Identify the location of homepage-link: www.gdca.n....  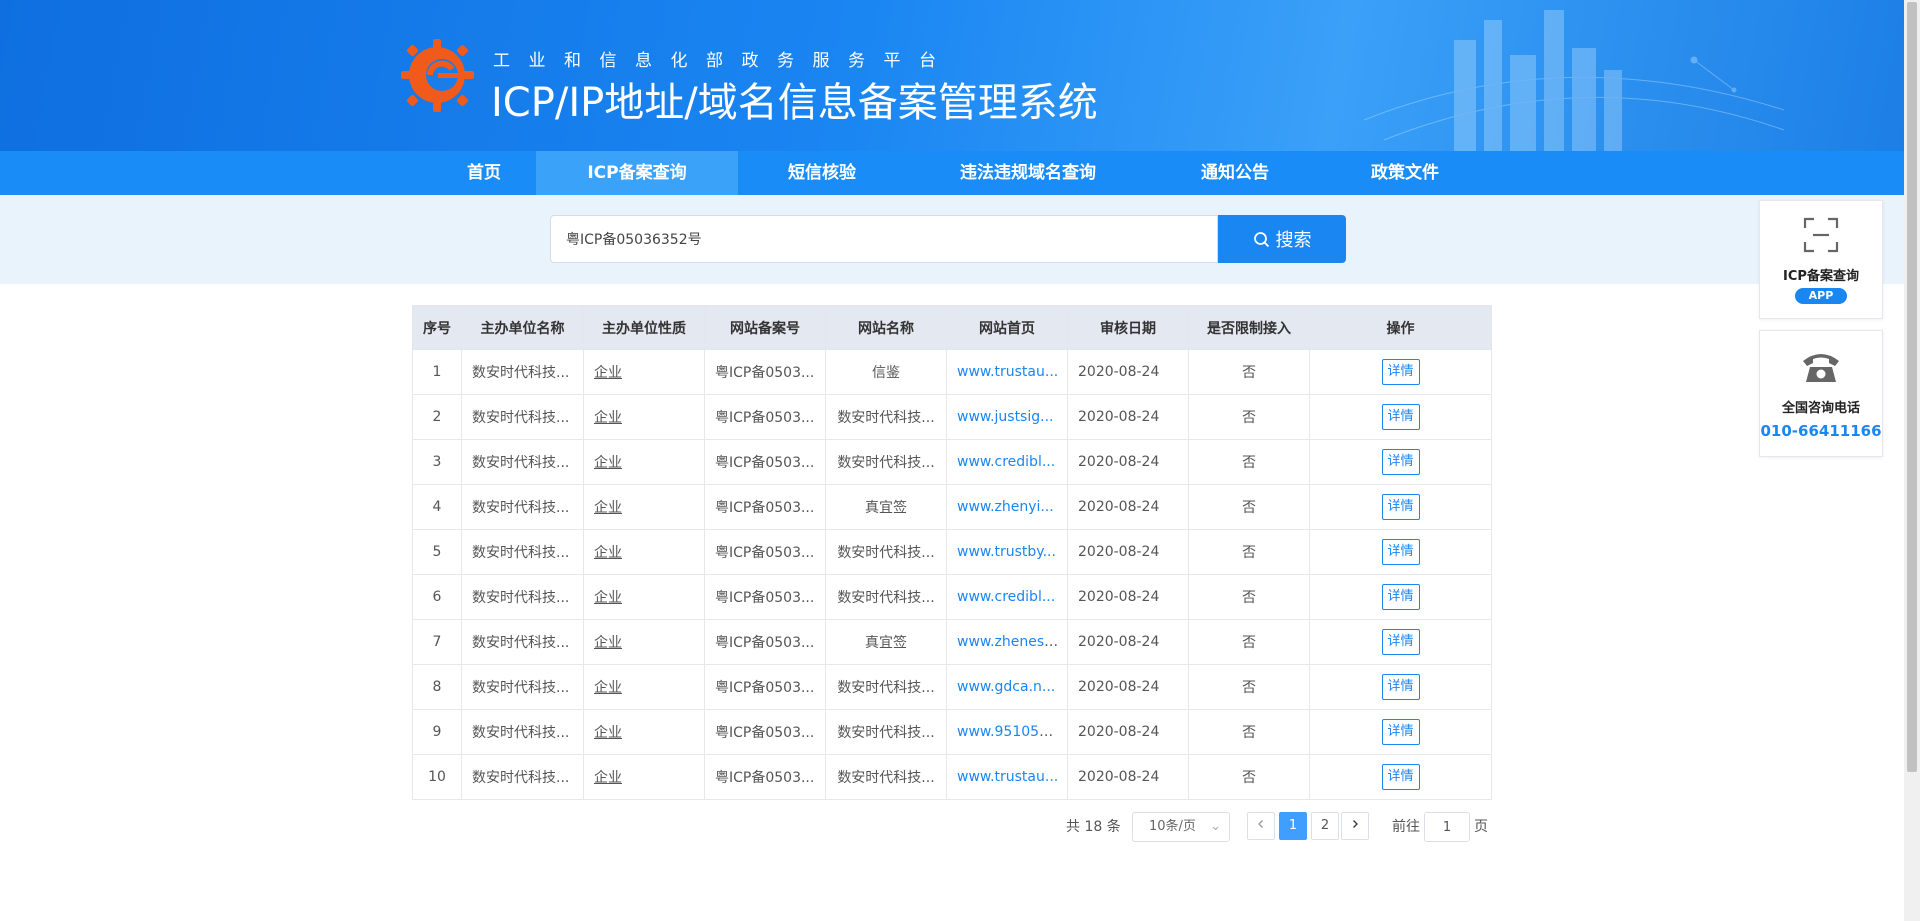
(1006, 687).